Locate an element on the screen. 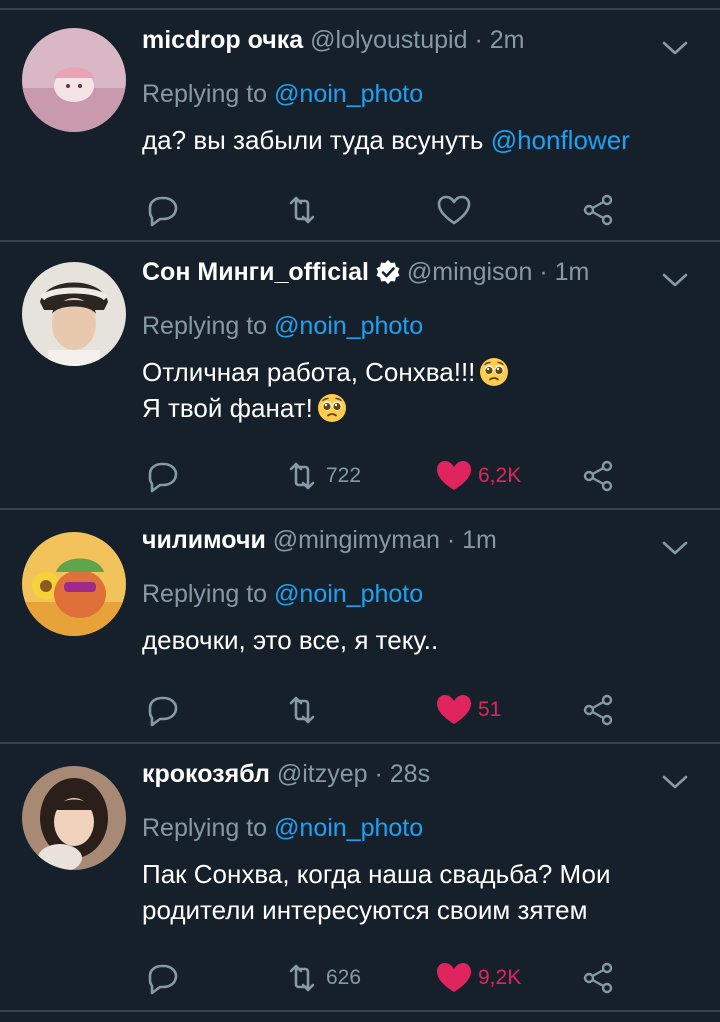  action-bar is located at coordinates (402, 210).